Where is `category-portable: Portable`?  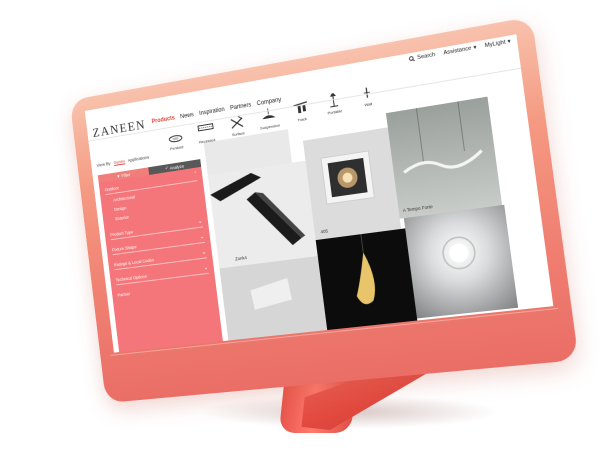
category-portable: Portable is located at coordinates (334, 103).